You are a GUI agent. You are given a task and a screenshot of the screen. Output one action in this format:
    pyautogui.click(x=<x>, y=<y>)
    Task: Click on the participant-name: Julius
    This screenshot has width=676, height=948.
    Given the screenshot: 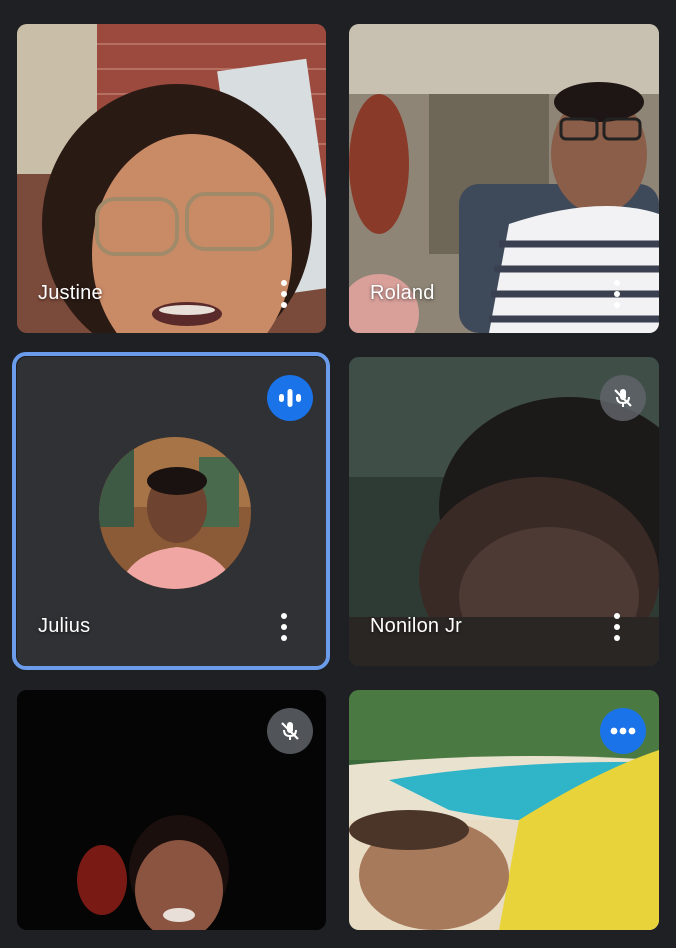 What is the action you would take?
    pyautogui.click(x=64, y=626)
    